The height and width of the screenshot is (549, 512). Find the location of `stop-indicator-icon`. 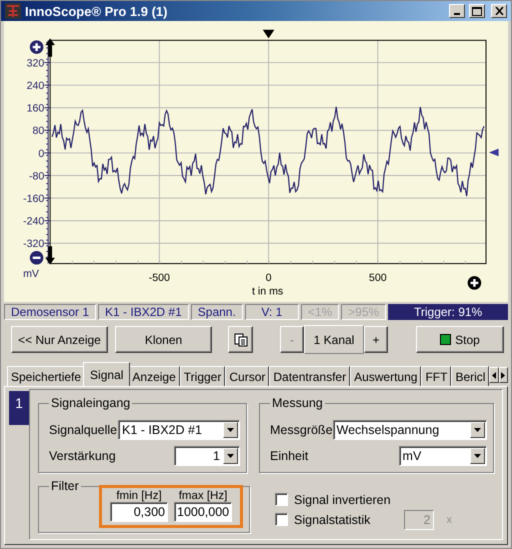

stop-indicator-icon is located at coordinates (446, 340).